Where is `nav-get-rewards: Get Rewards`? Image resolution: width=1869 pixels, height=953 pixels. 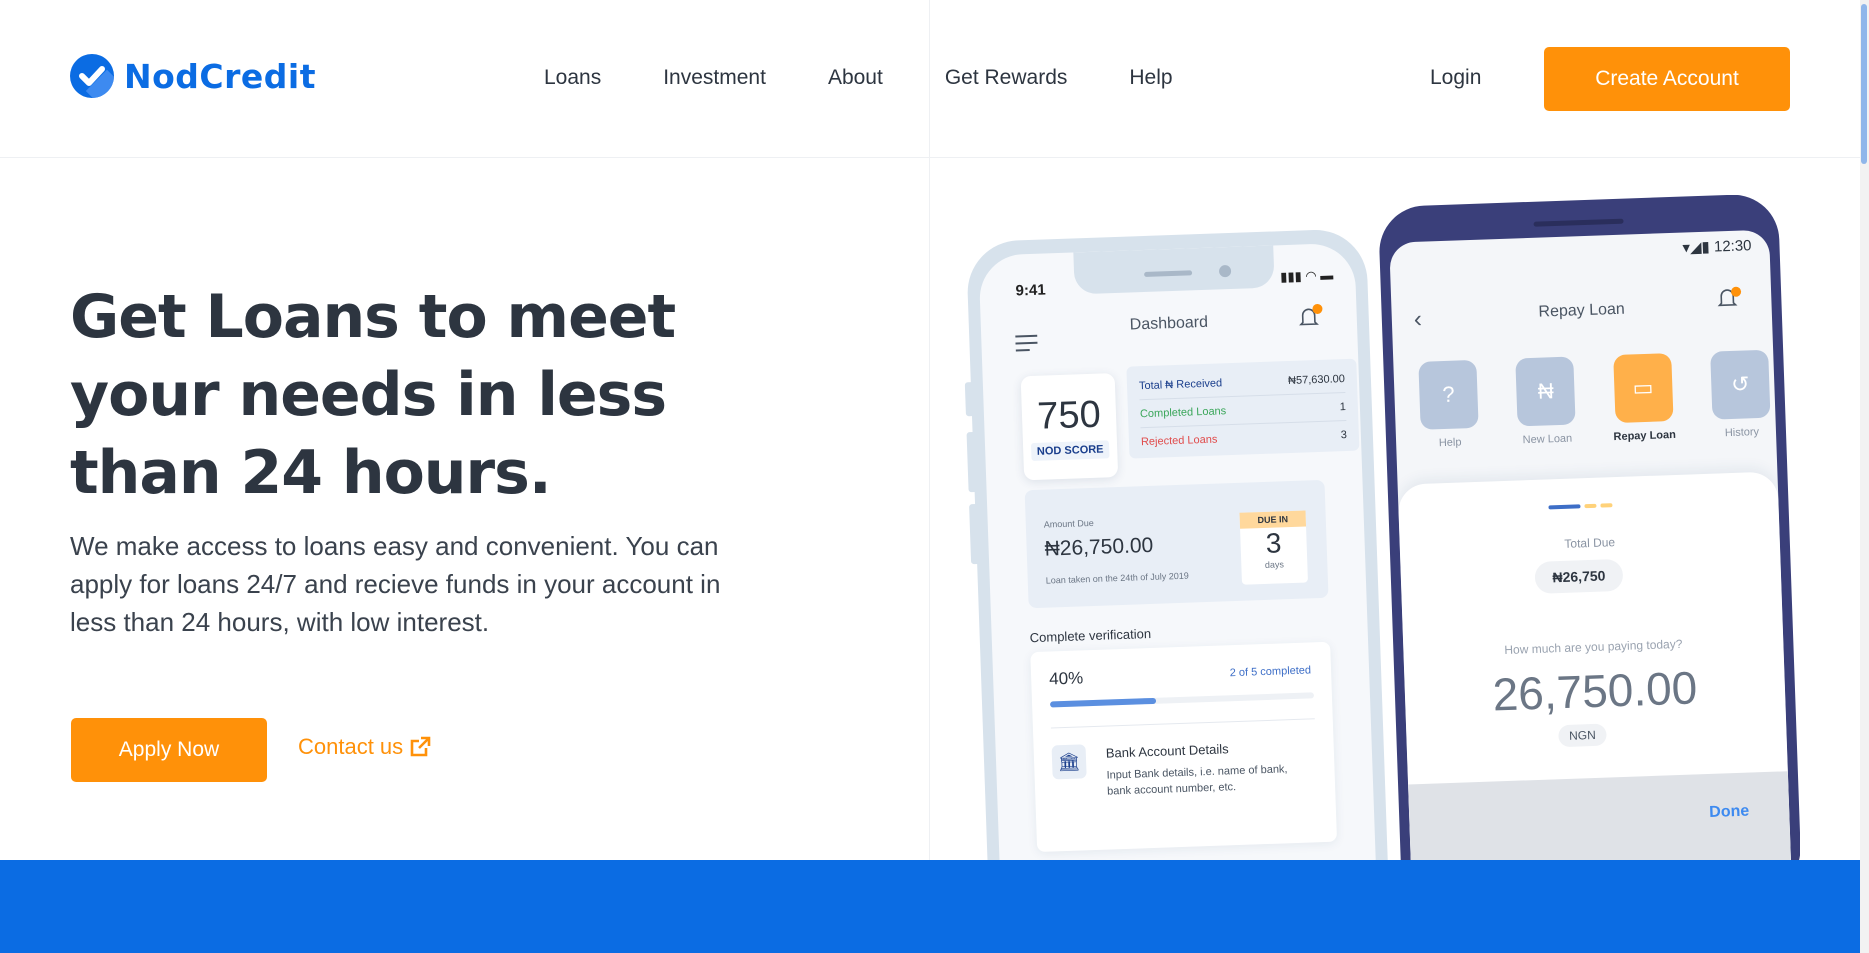 nav-get-rewards: Get Rewards is located at coordinates (1006, 78).